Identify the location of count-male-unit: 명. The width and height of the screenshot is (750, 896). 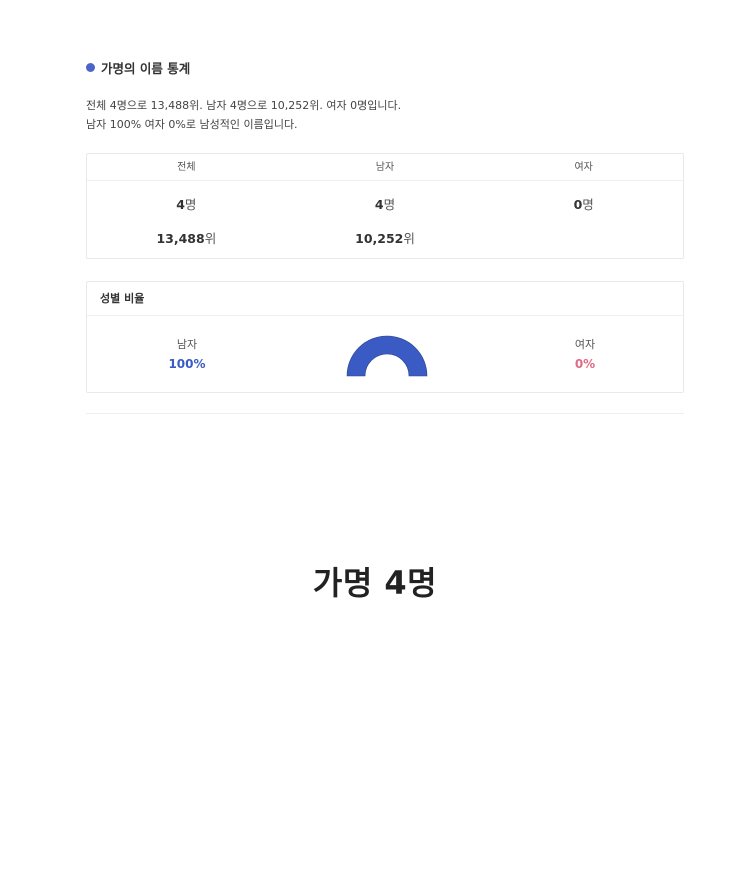
(389, 204).